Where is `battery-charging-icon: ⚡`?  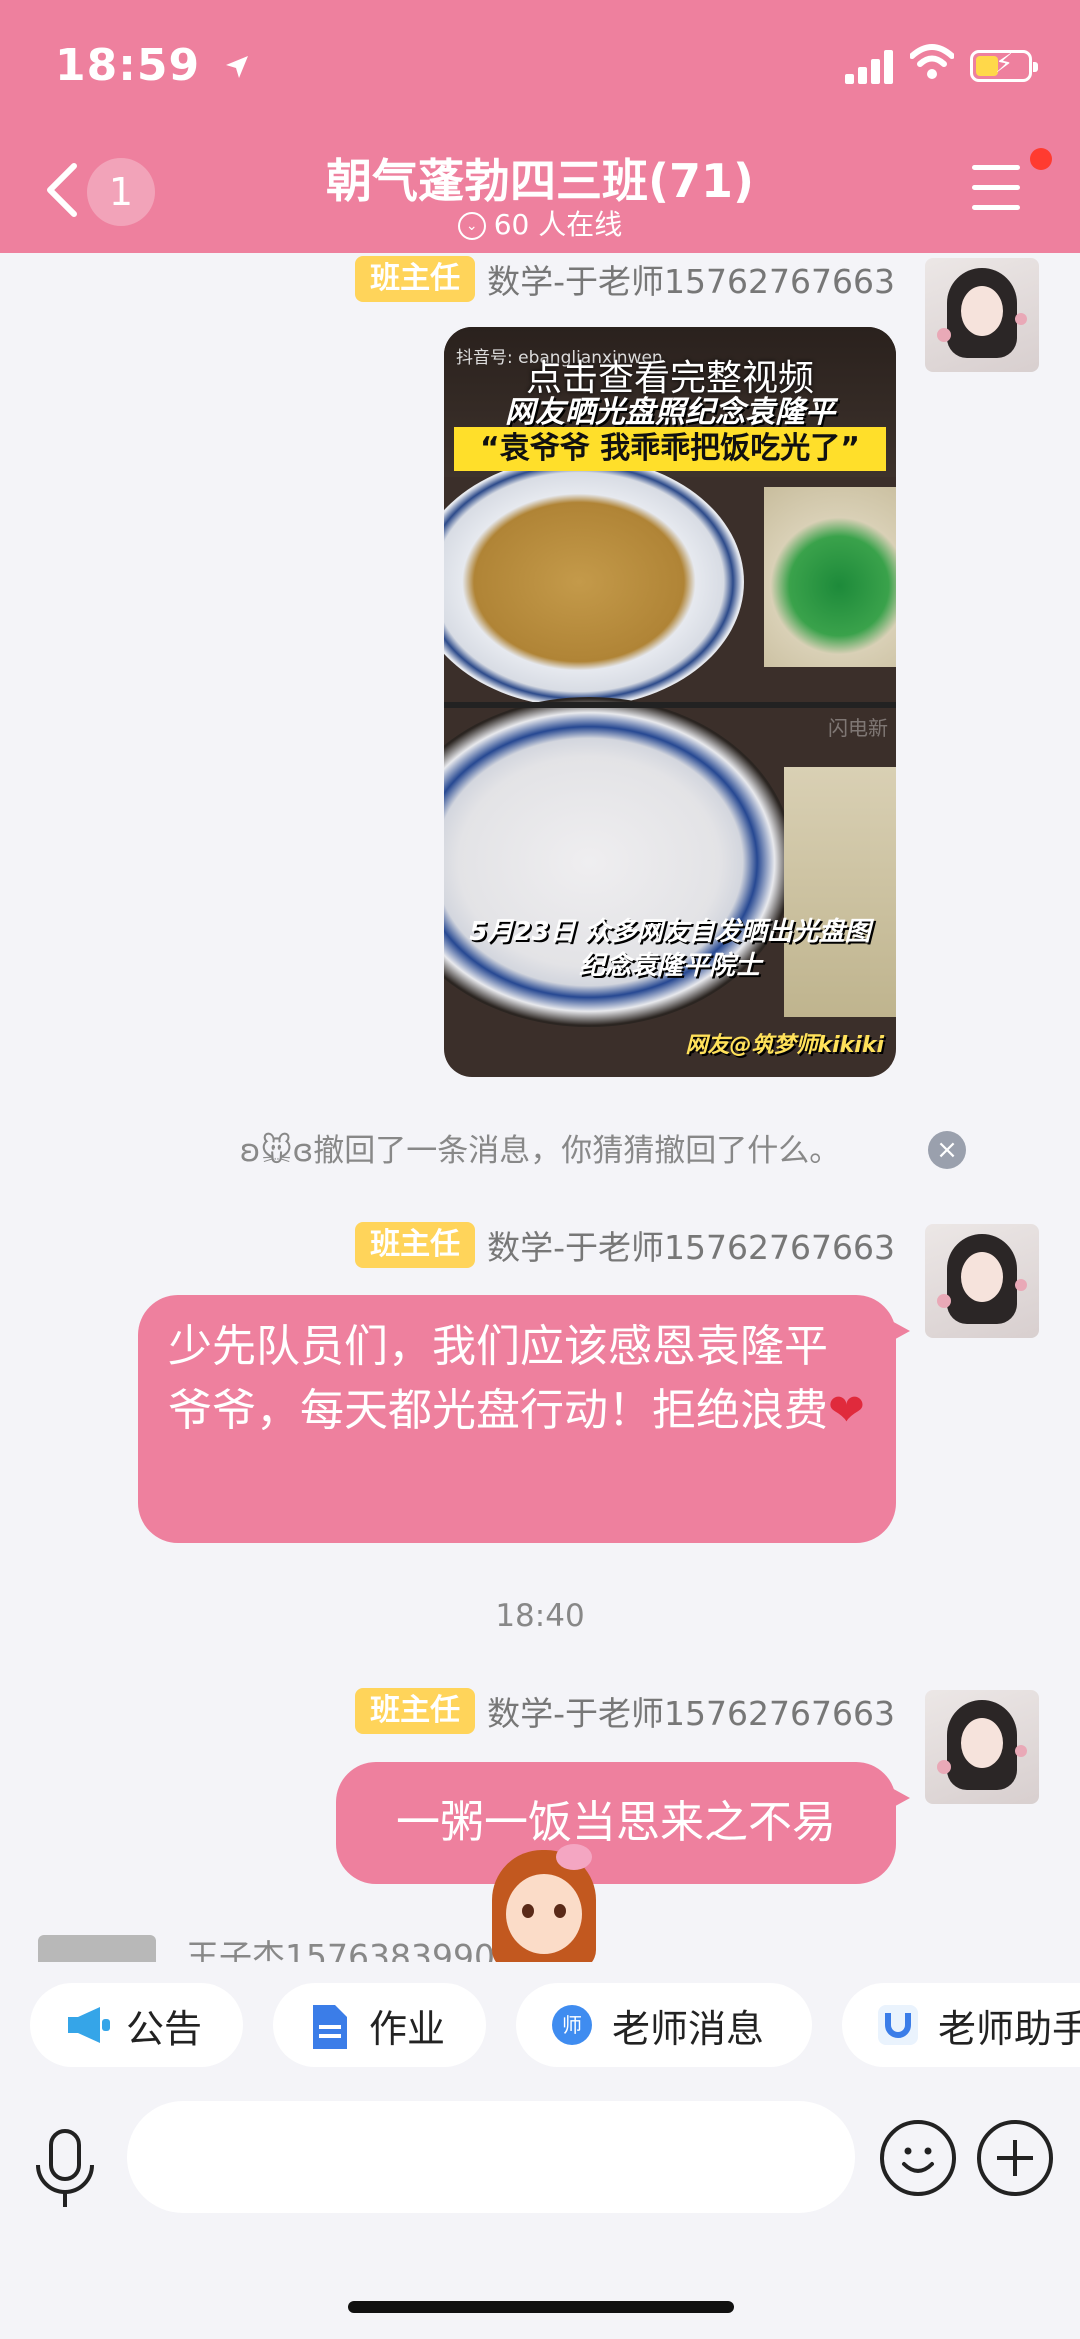
battery-charging-icon: ⚡ is located at coordinates (1004, 65).